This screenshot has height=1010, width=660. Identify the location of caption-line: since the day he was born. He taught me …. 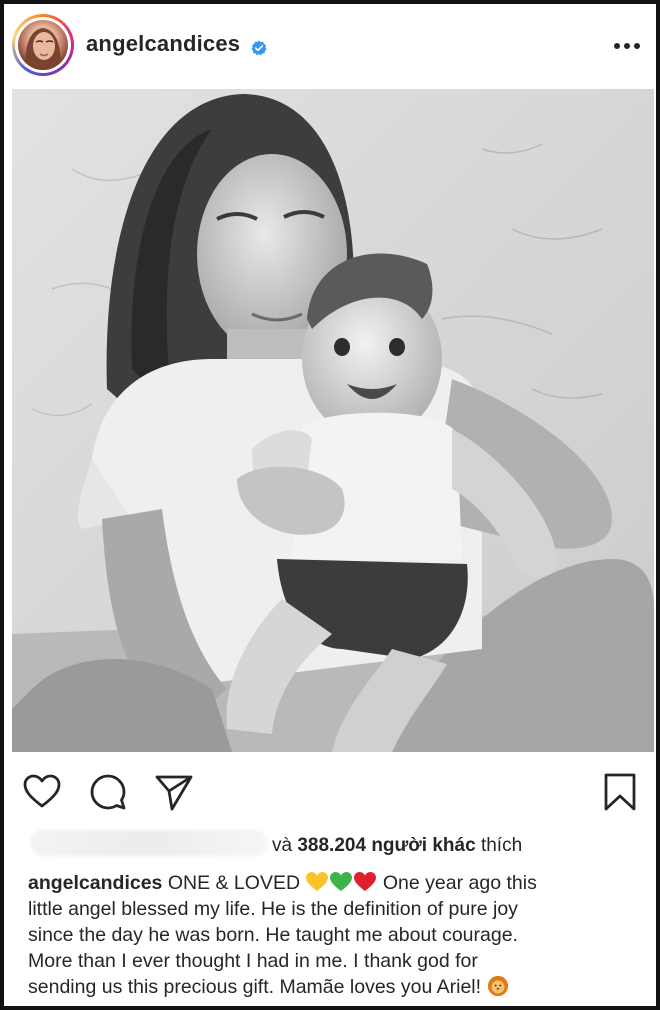
(273, 935).